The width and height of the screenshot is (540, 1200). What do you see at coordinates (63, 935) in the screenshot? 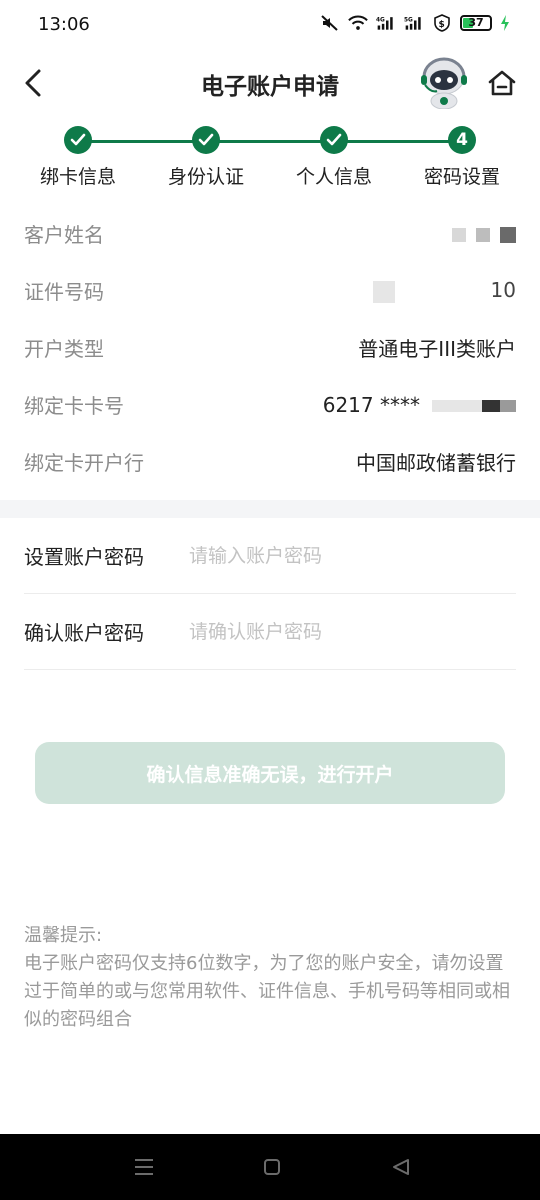
I see `tips-title: 温馨提示:` at bounding box center [63, 935].